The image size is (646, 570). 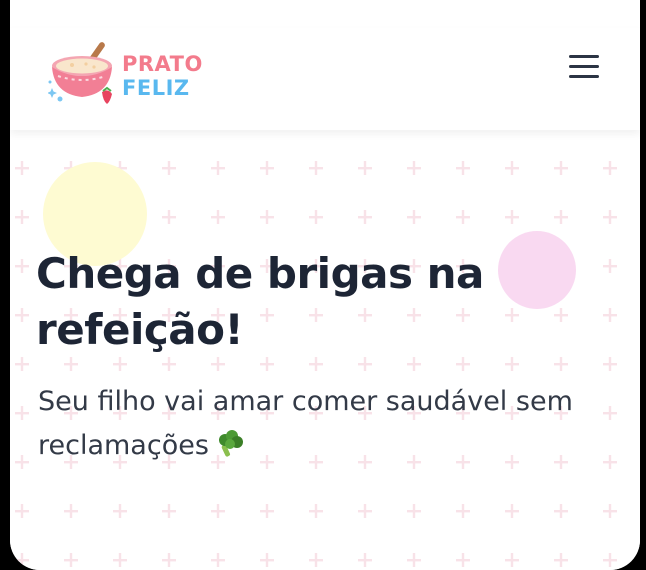 What do you see at coordinates (162, 64) in the screenshot?
I see `brand-line-1: PRATO` at bounding box center [162, 64].